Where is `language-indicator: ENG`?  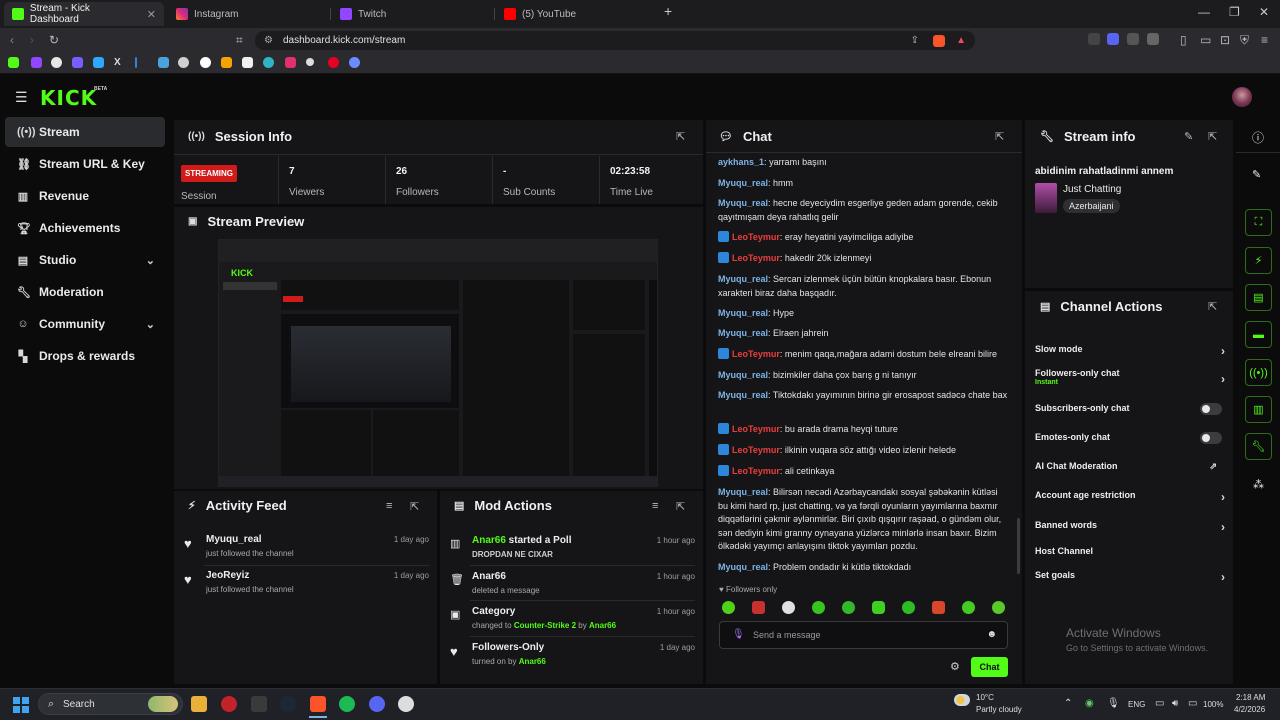
language-indicator: ENG is located at coordinates (1136, 704).